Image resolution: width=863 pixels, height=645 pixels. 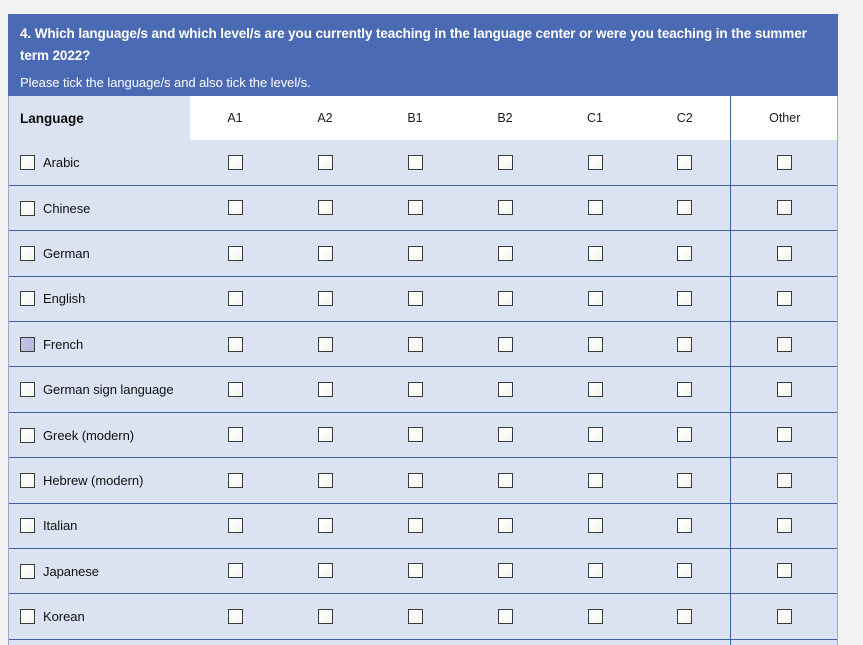 I want to click on level-cell-c1, so click(x=595, y=389).